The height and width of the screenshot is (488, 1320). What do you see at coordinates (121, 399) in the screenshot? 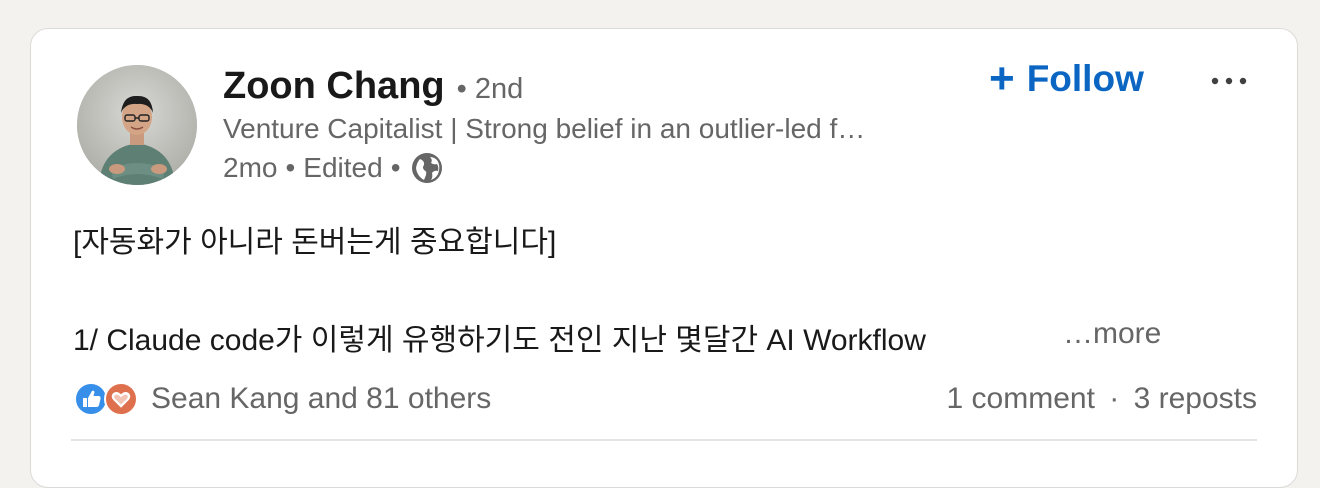
I see `love-reaction-icon` at bounding box center [121, 399].